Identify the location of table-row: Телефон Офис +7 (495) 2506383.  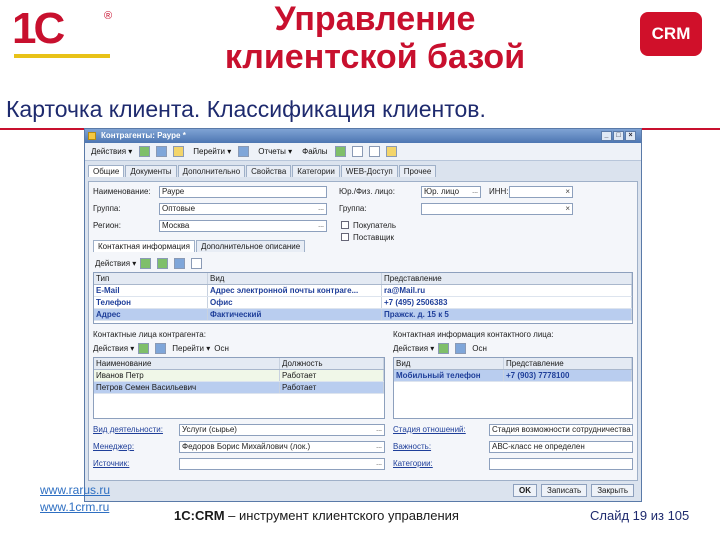
(363, 303).